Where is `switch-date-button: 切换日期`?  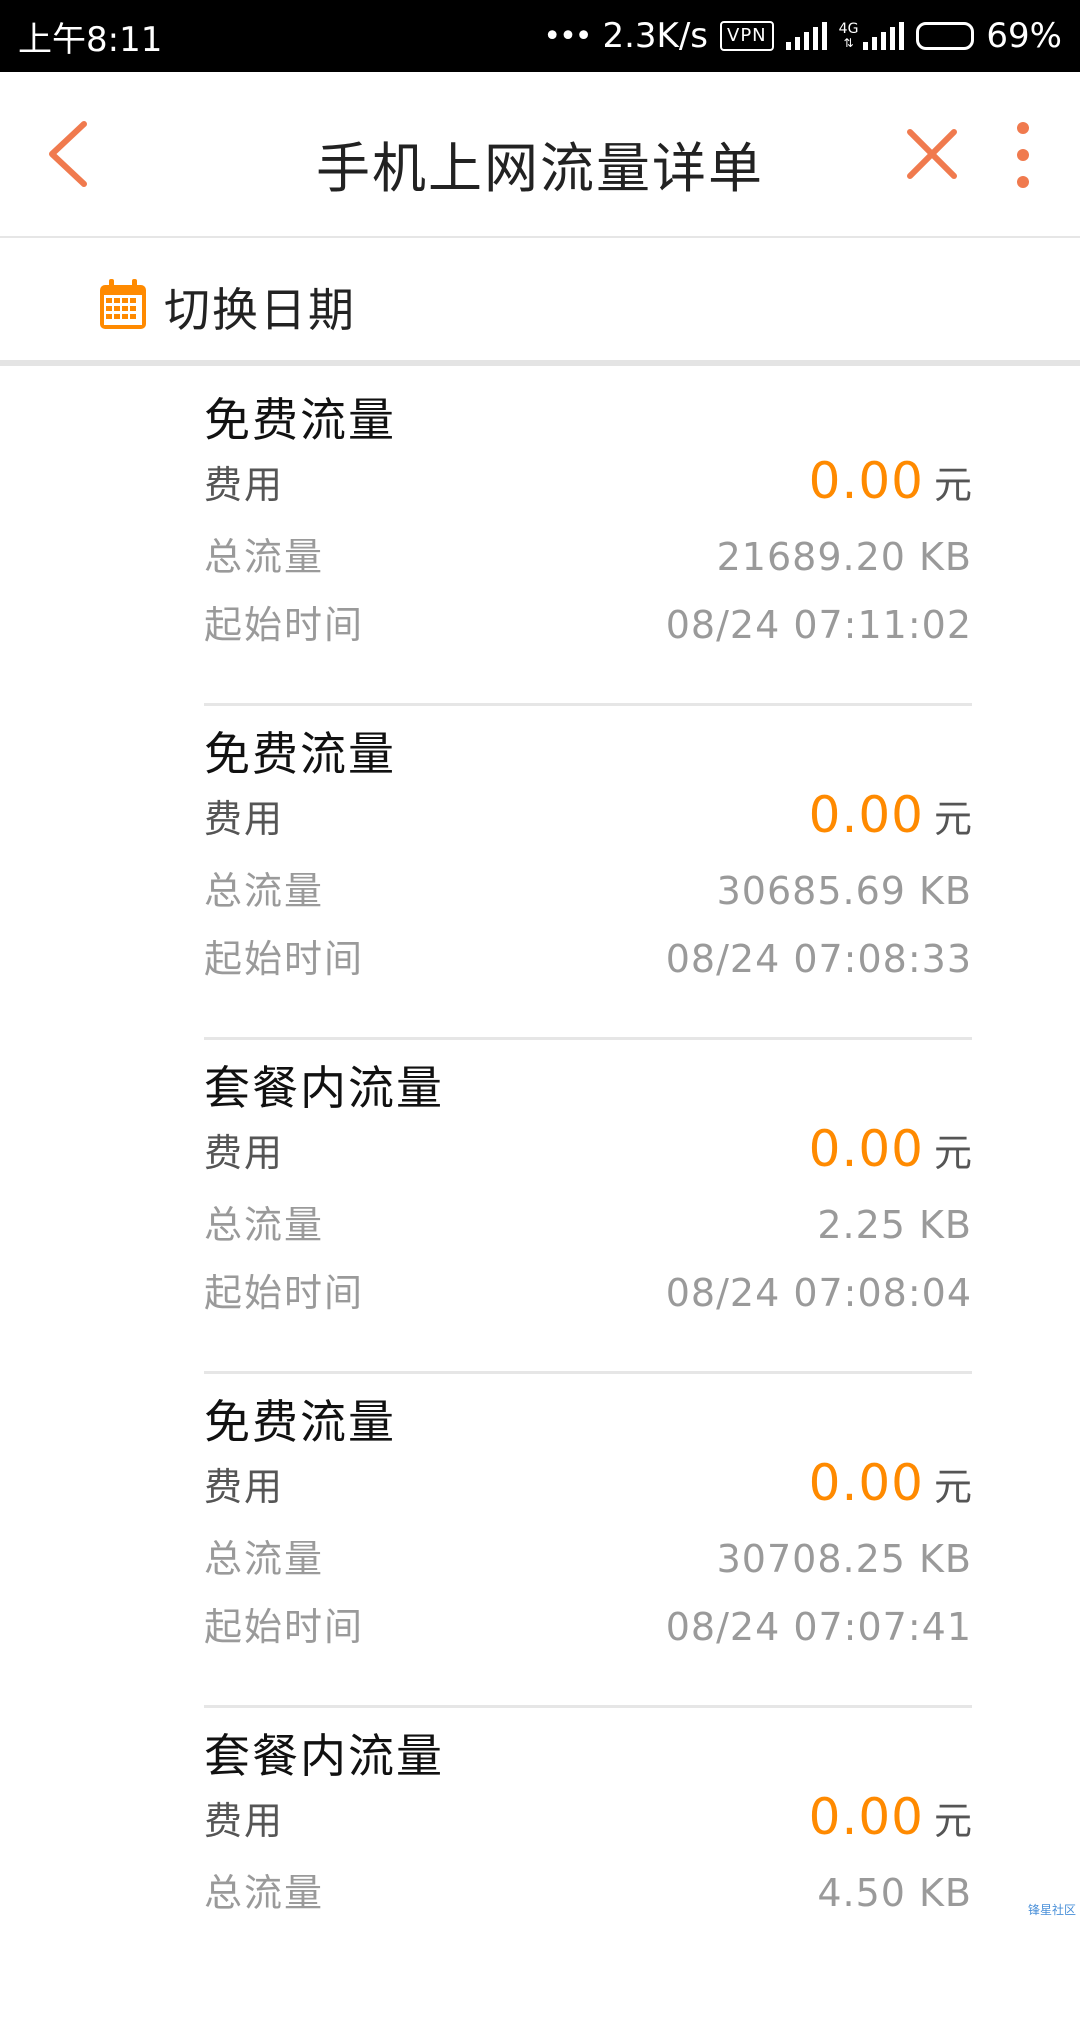 switch-date-button: 切换日期 is located at coordinates (540, 303).